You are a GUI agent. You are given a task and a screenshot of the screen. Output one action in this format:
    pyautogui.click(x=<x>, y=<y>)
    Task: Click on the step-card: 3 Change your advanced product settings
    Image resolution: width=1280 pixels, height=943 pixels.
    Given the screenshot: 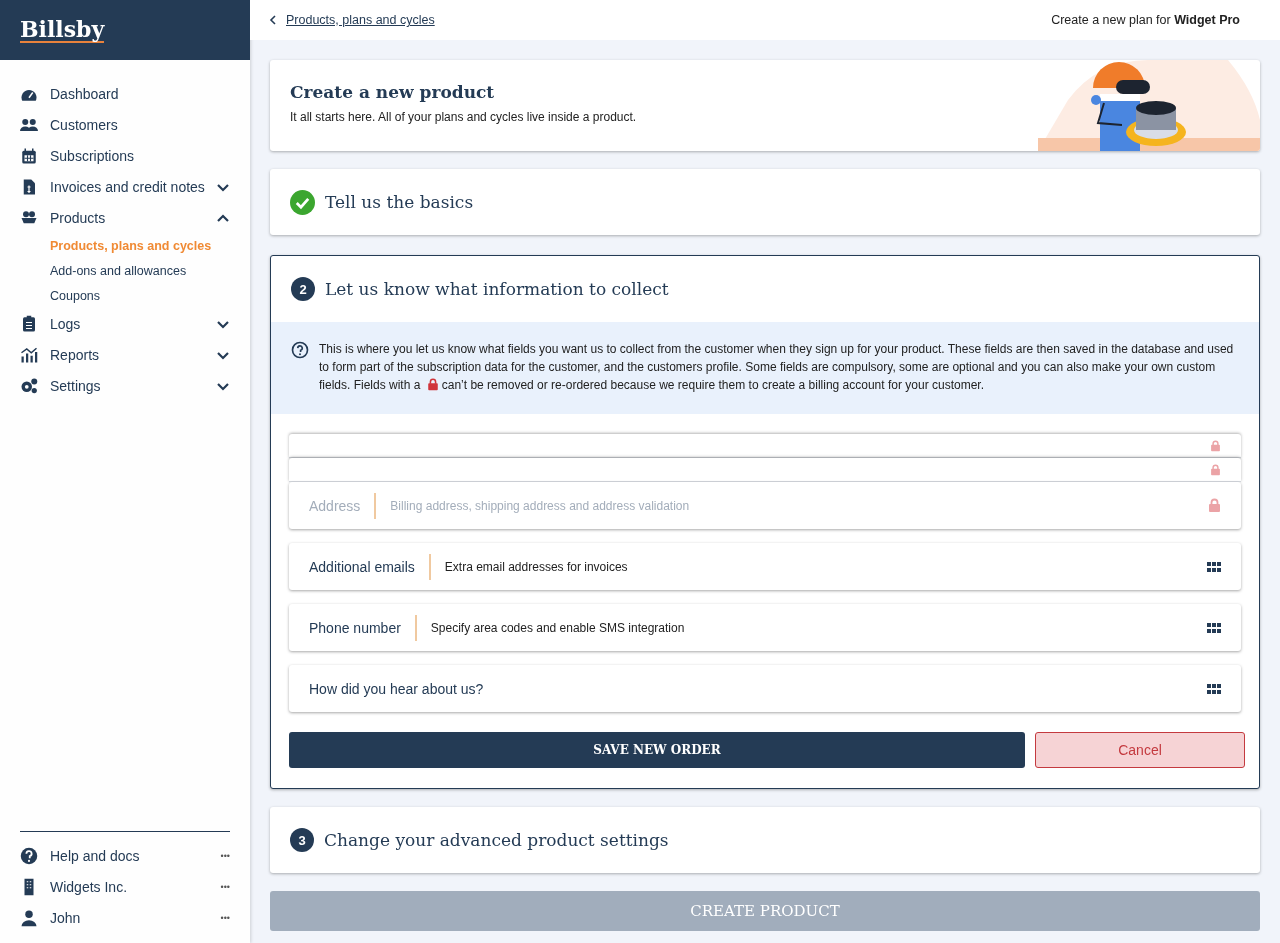 What is the action you would take?
    pyautogui.click(x=765, y=840)
    